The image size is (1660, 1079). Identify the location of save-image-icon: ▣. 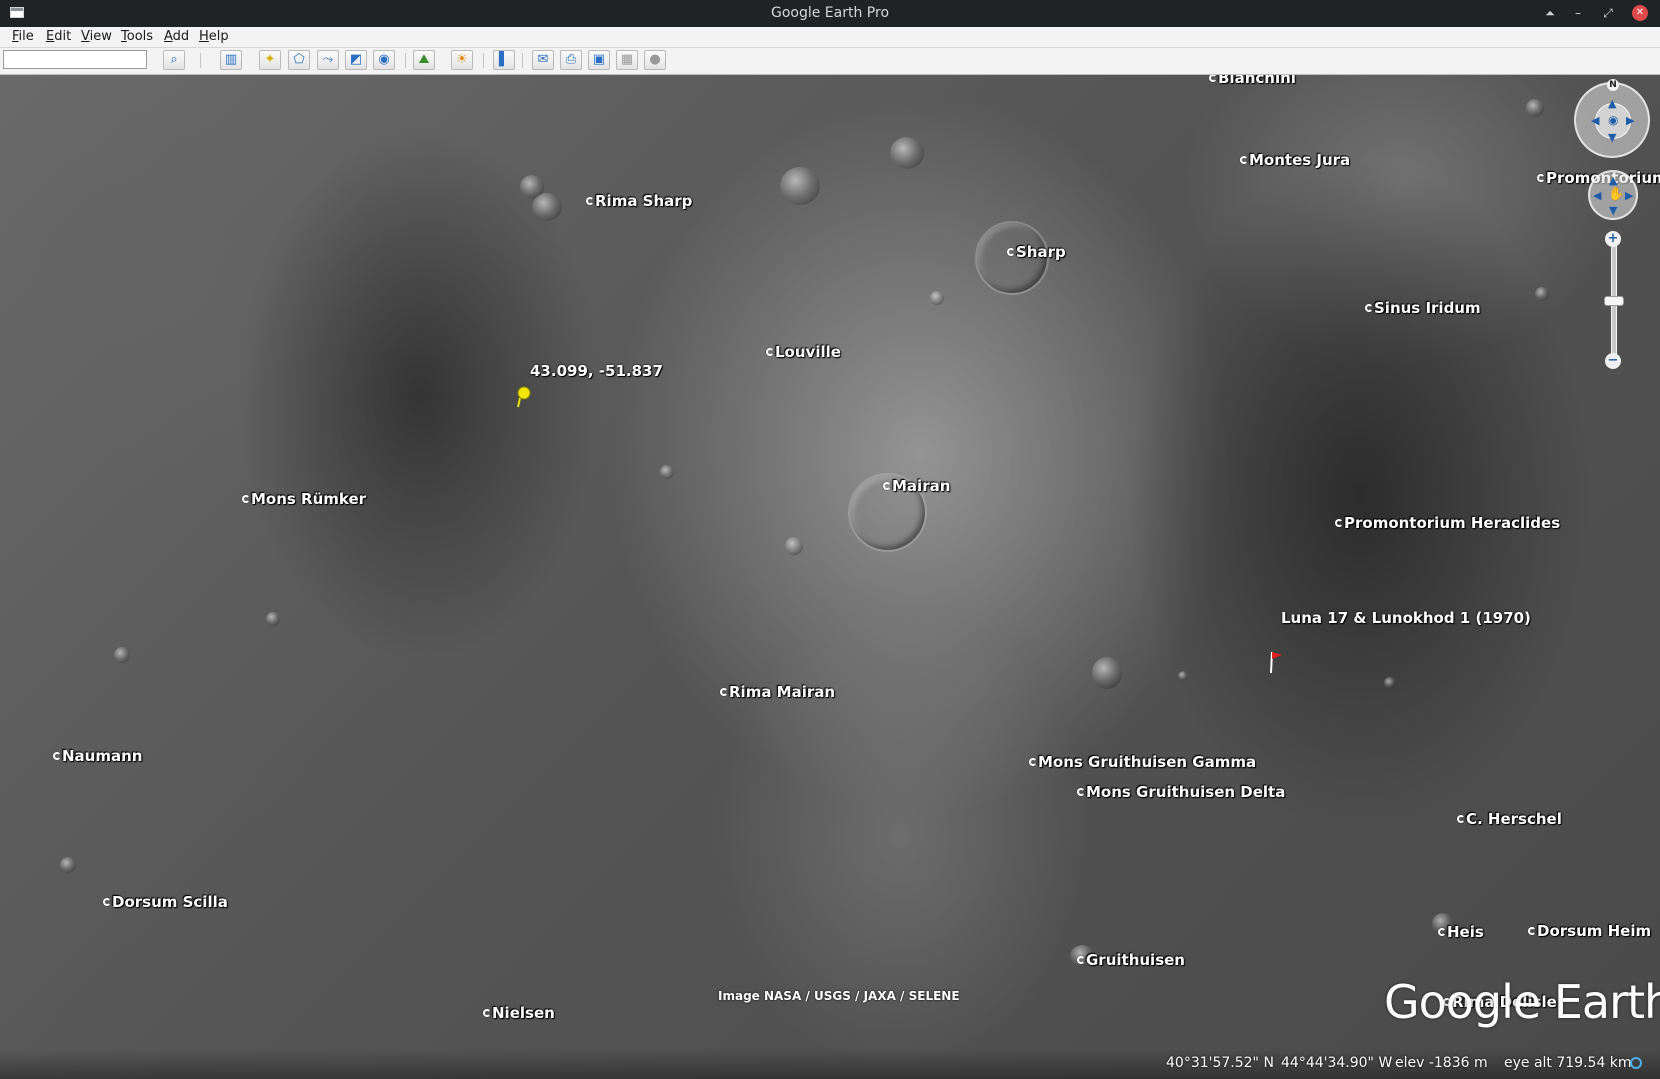
(599, 59).